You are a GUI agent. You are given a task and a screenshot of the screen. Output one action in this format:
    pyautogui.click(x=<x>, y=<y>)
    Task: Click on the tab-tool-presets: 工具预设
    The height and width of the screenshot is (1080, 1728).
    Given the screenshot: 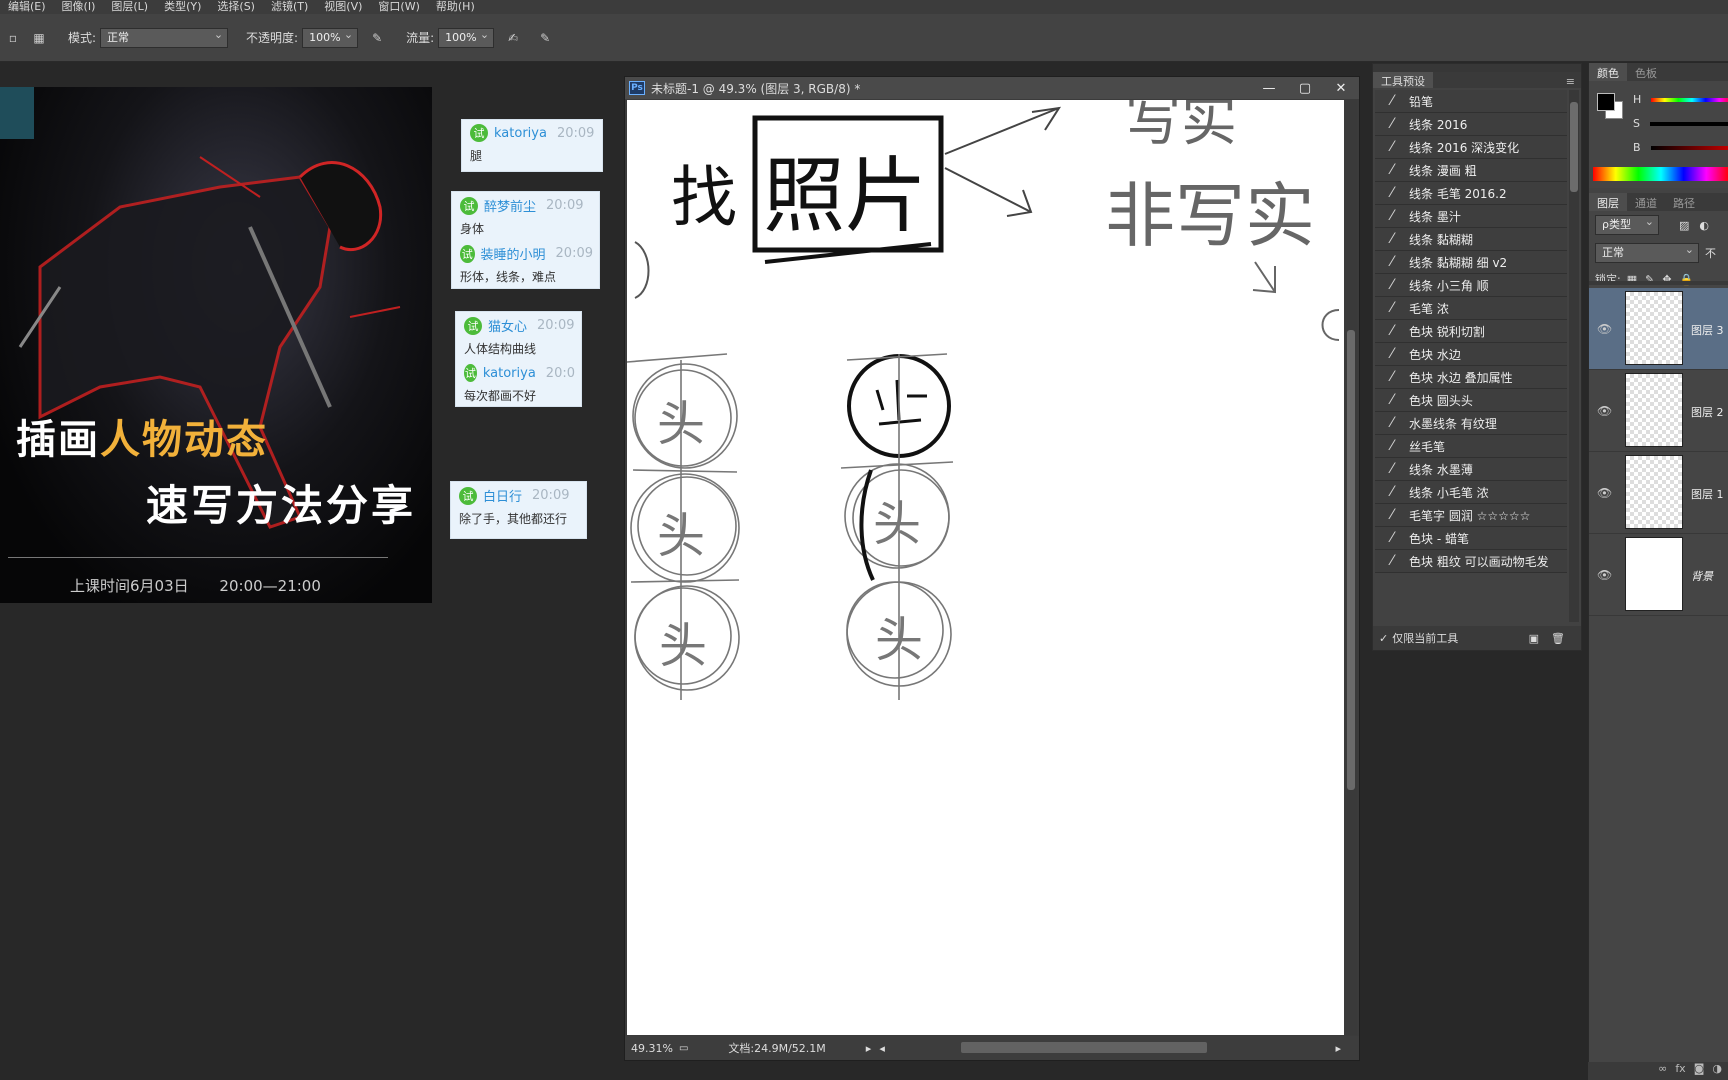 What is the action you would take?
    pyautogui.click(x=1403, y=80)
    